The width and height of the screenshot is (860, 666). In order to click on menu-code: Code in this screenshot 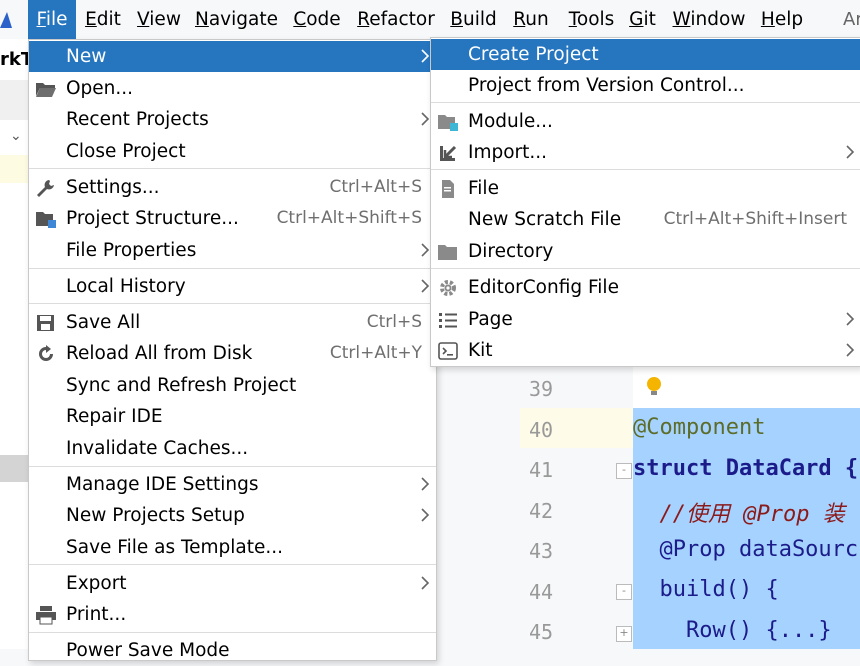, I will do `click(317, 19)`.